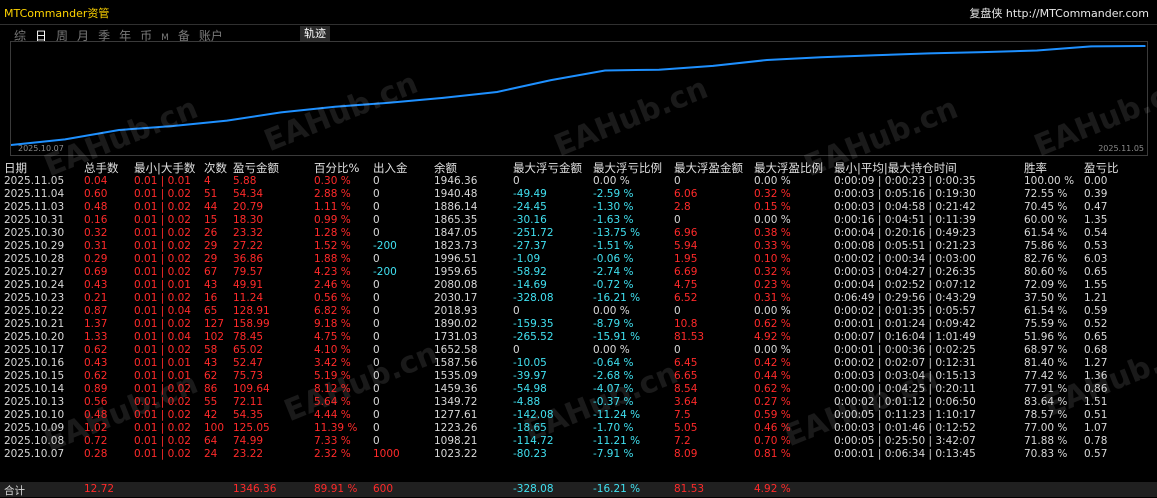  Describe the element at coordinates (530, 389) in the screenshot. I see `cell-mfl: -54.98` at that location.